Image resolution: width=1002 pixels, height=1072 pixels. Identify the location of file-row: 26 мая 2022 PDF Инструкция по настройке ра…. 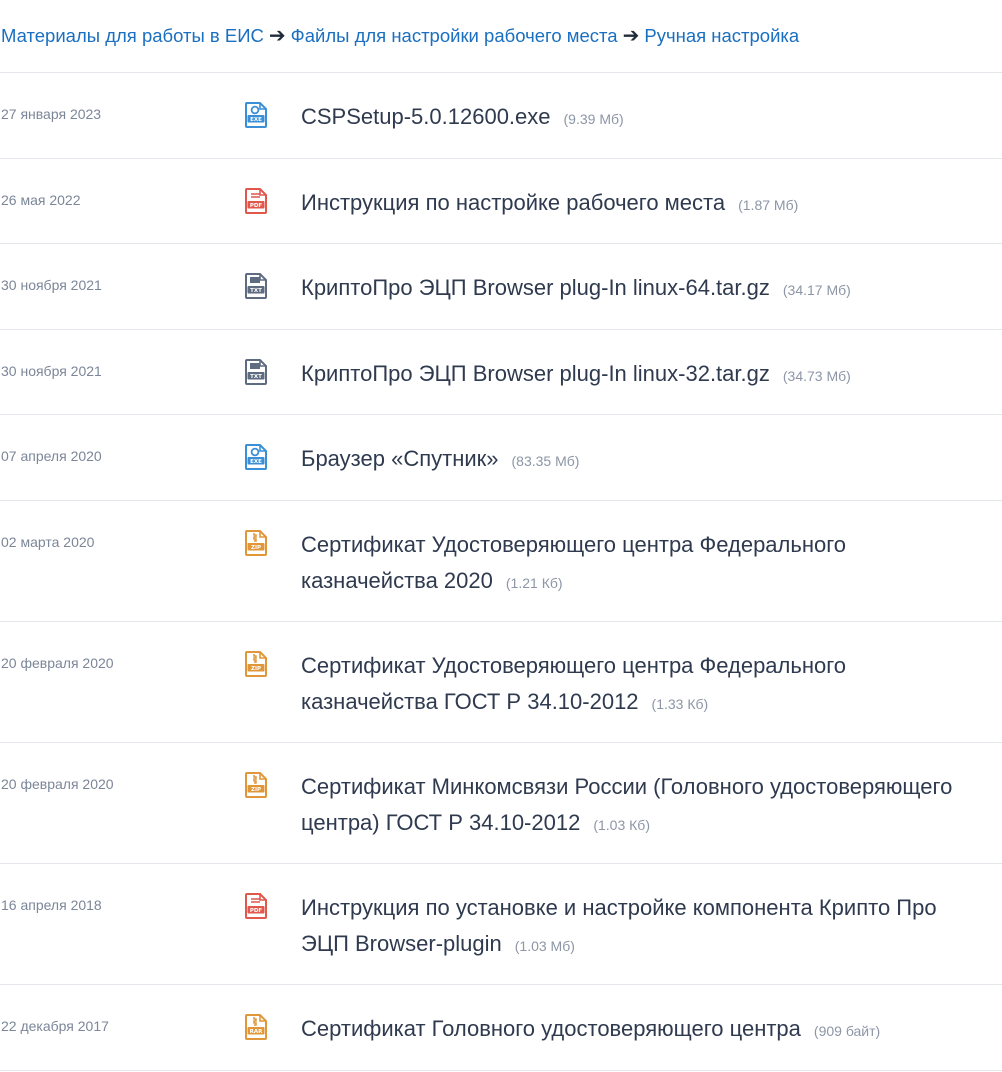
(501, 201).